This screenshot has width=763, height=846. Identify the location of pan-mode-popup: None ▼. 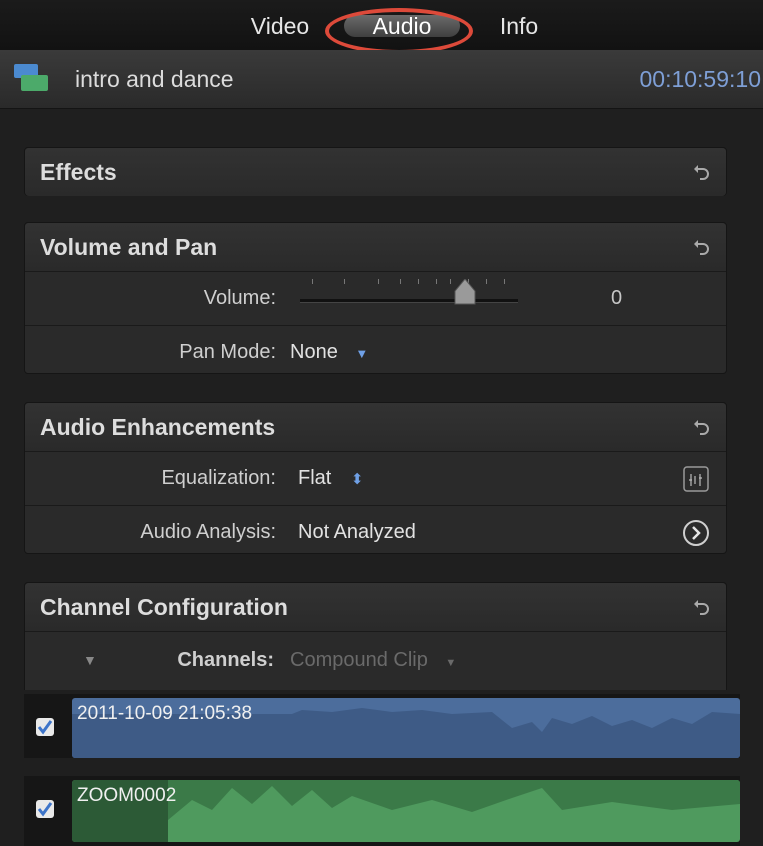
(329, 353).